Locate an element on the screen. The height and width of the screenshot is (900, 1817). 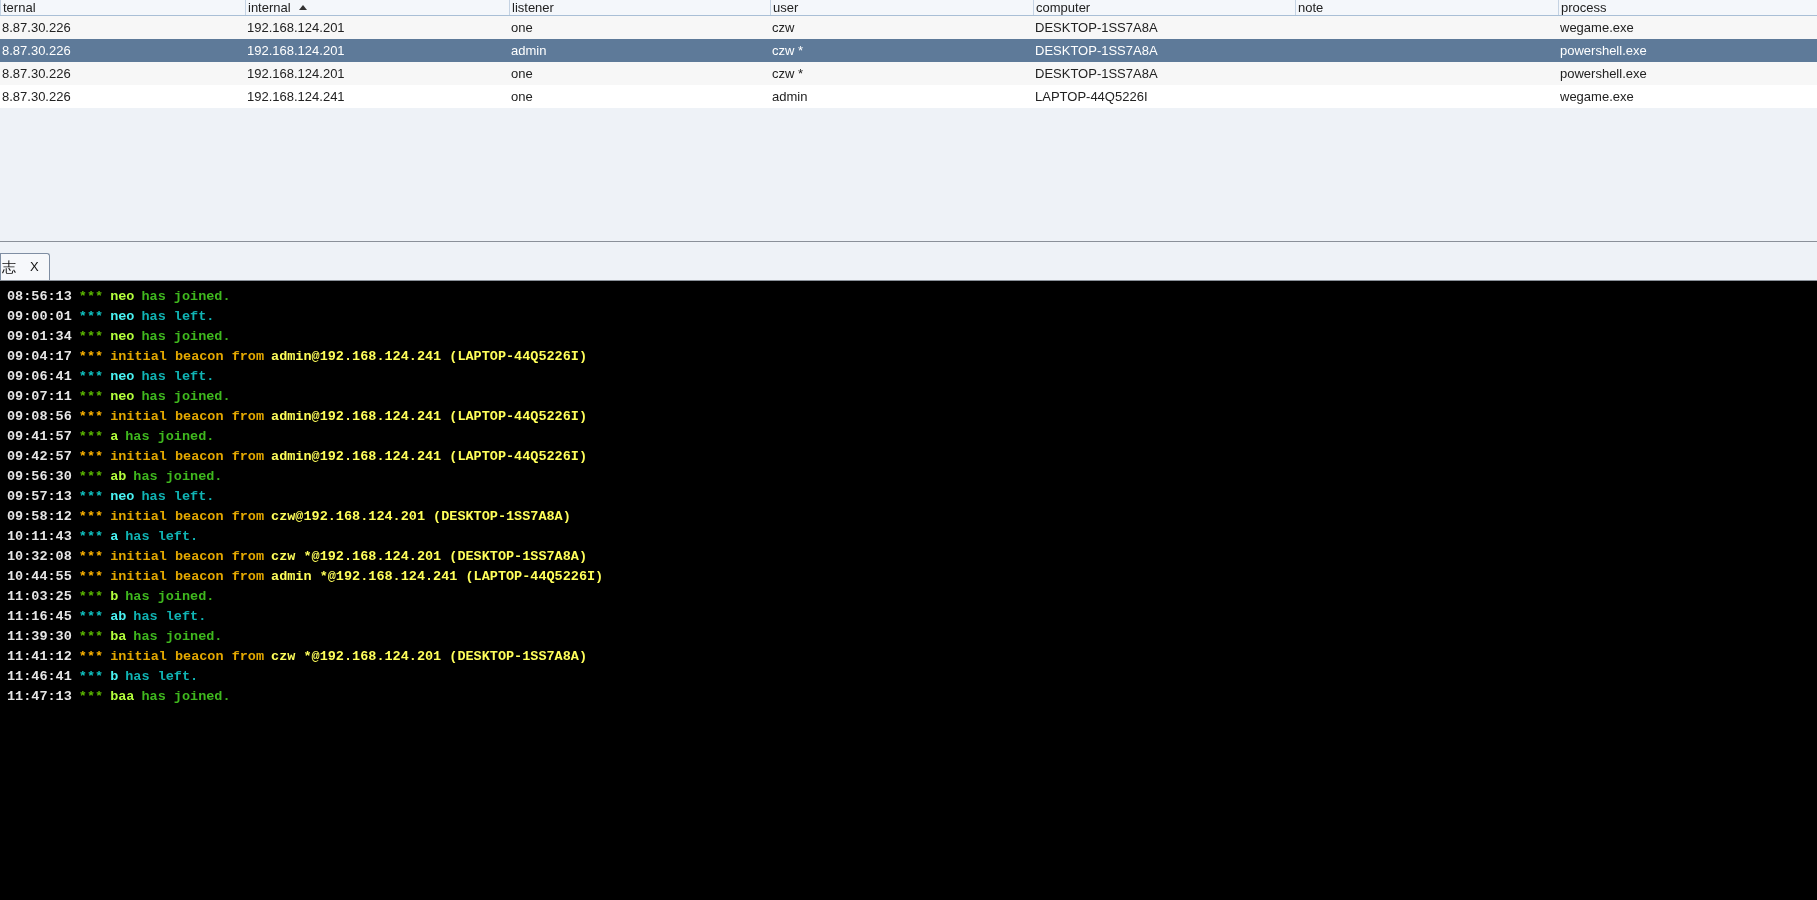
log-time: 09:00:01 is located at coordinates (39, 316).